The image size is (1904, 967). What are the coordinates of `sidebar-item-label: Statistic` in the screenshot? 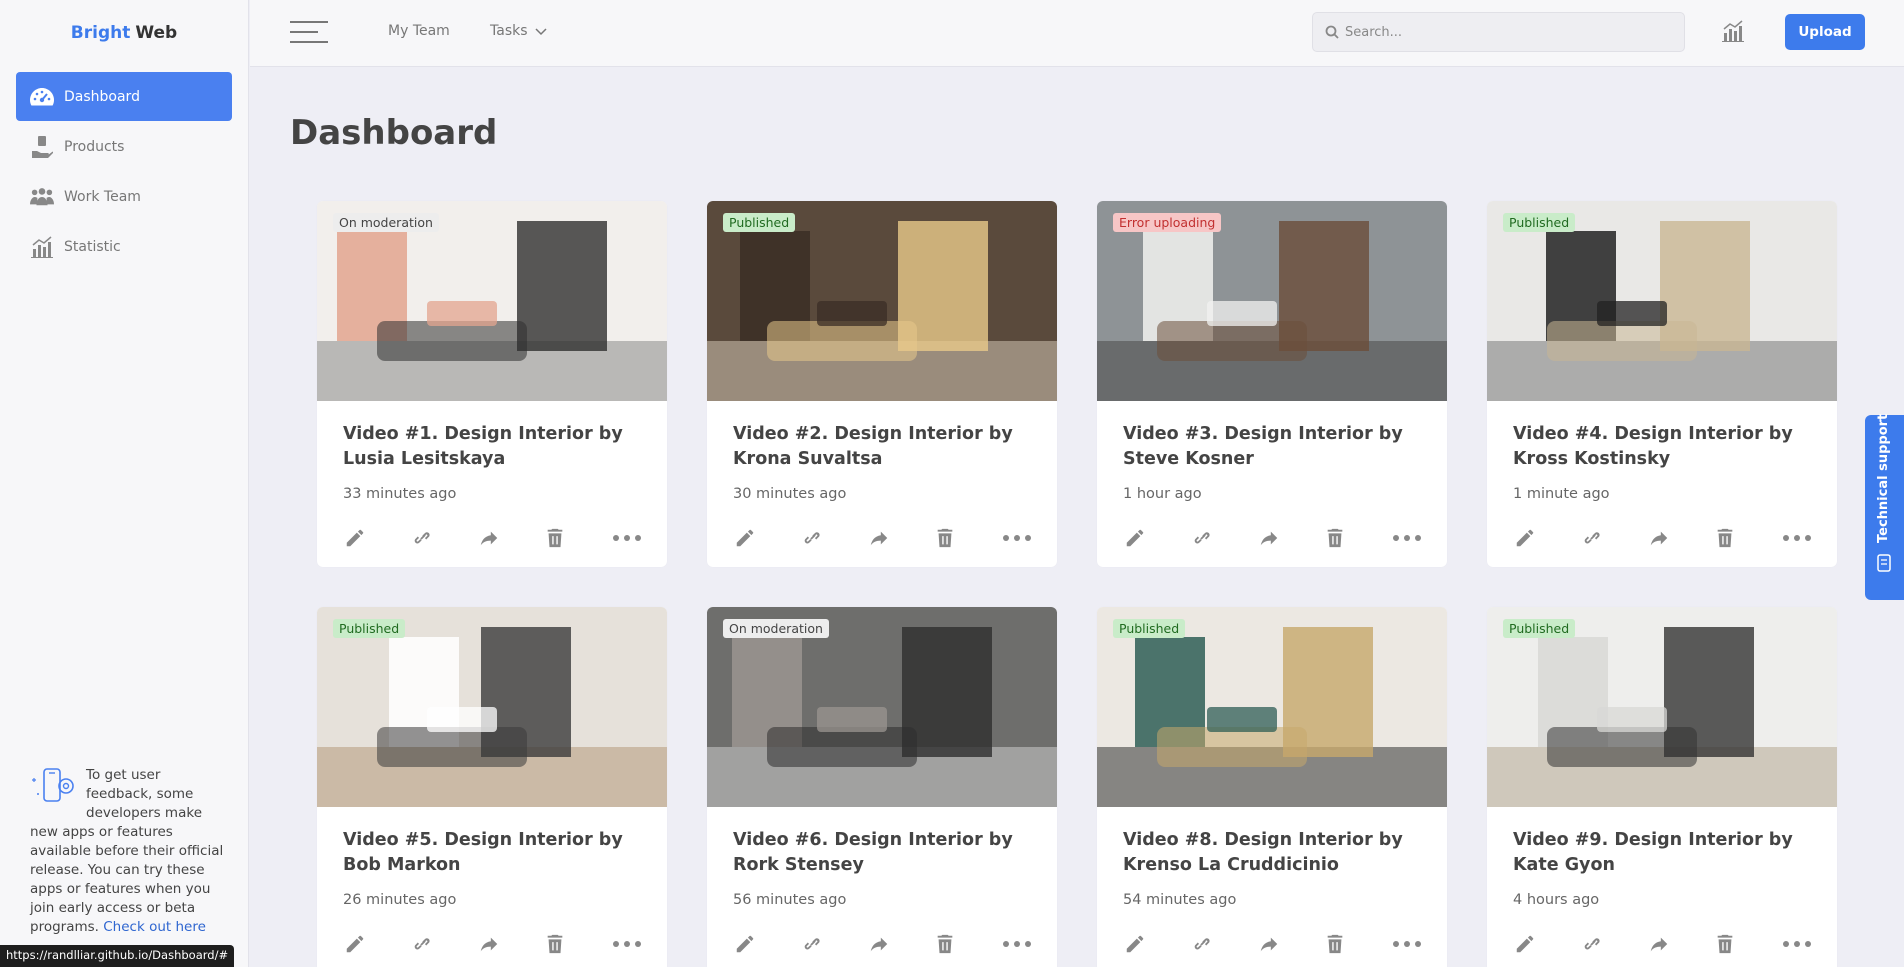 It's located at (92, 246).